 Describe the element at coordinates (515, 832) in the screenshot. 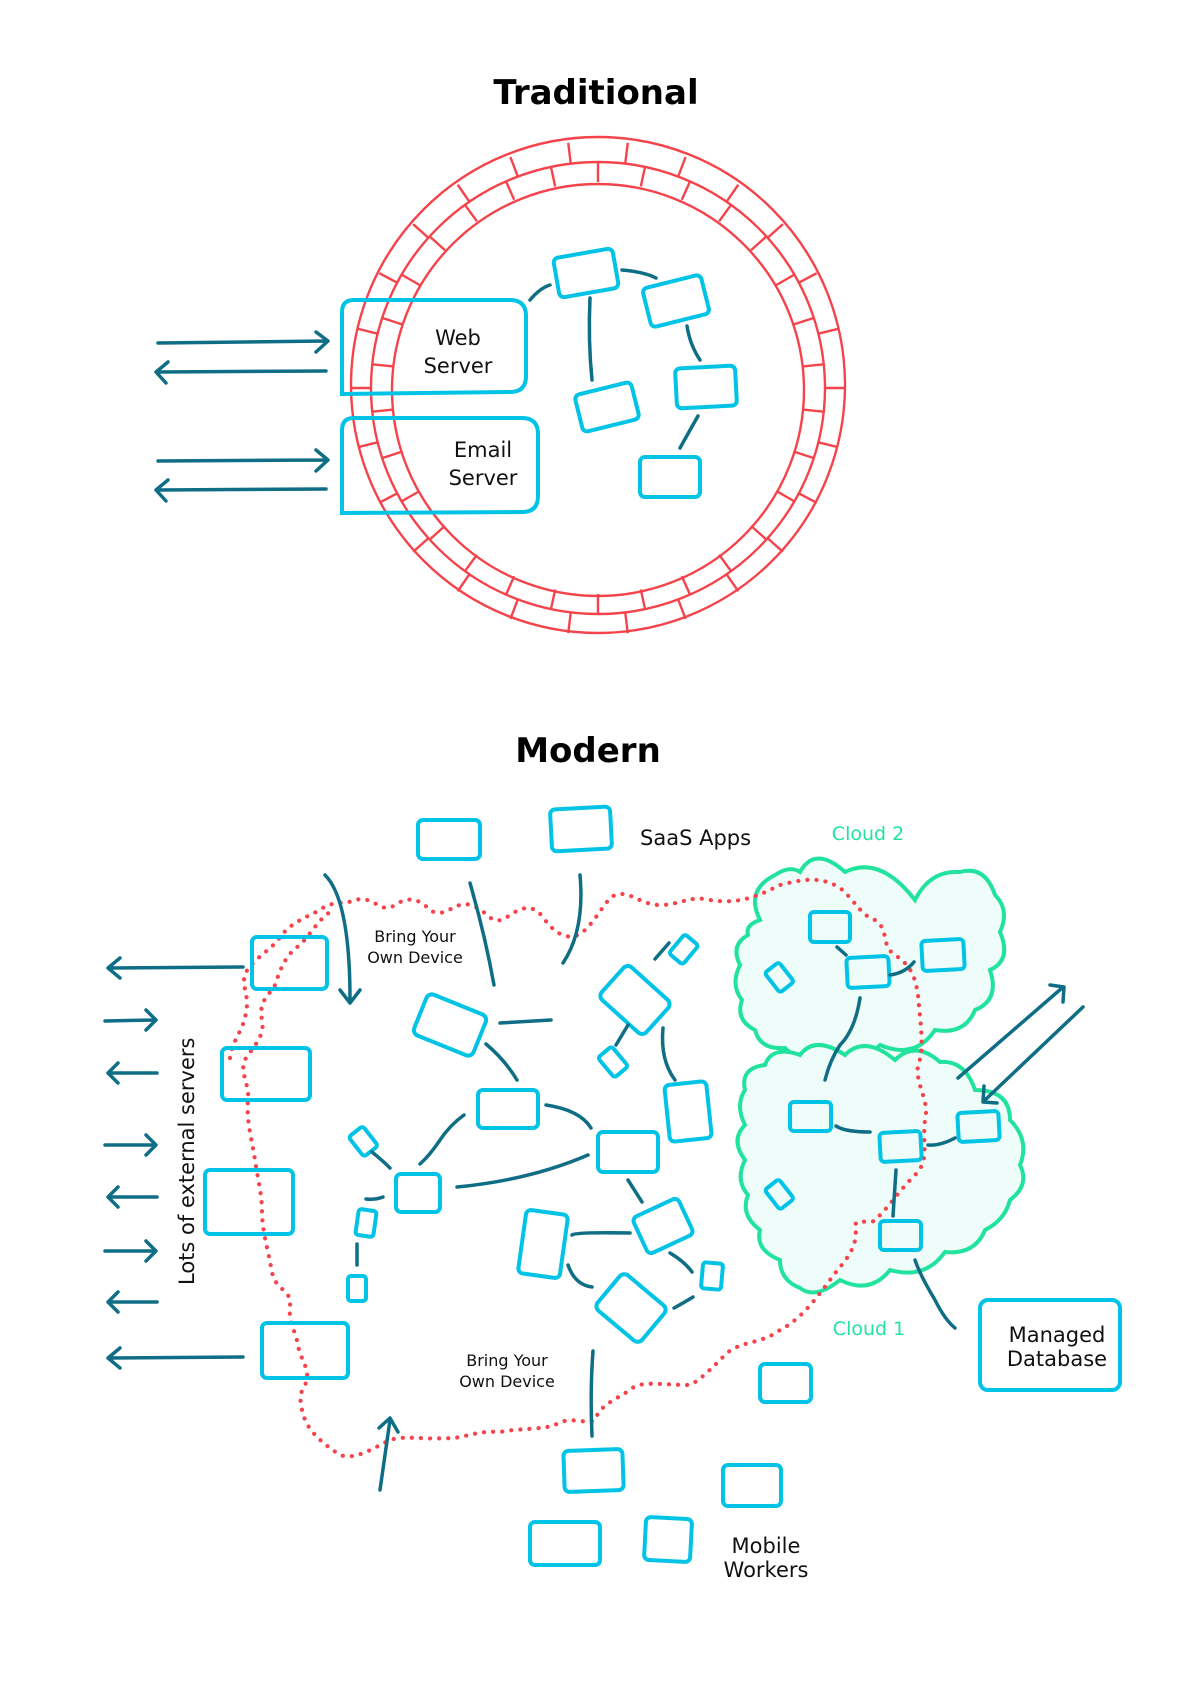

I see `saas-apps` at that location.